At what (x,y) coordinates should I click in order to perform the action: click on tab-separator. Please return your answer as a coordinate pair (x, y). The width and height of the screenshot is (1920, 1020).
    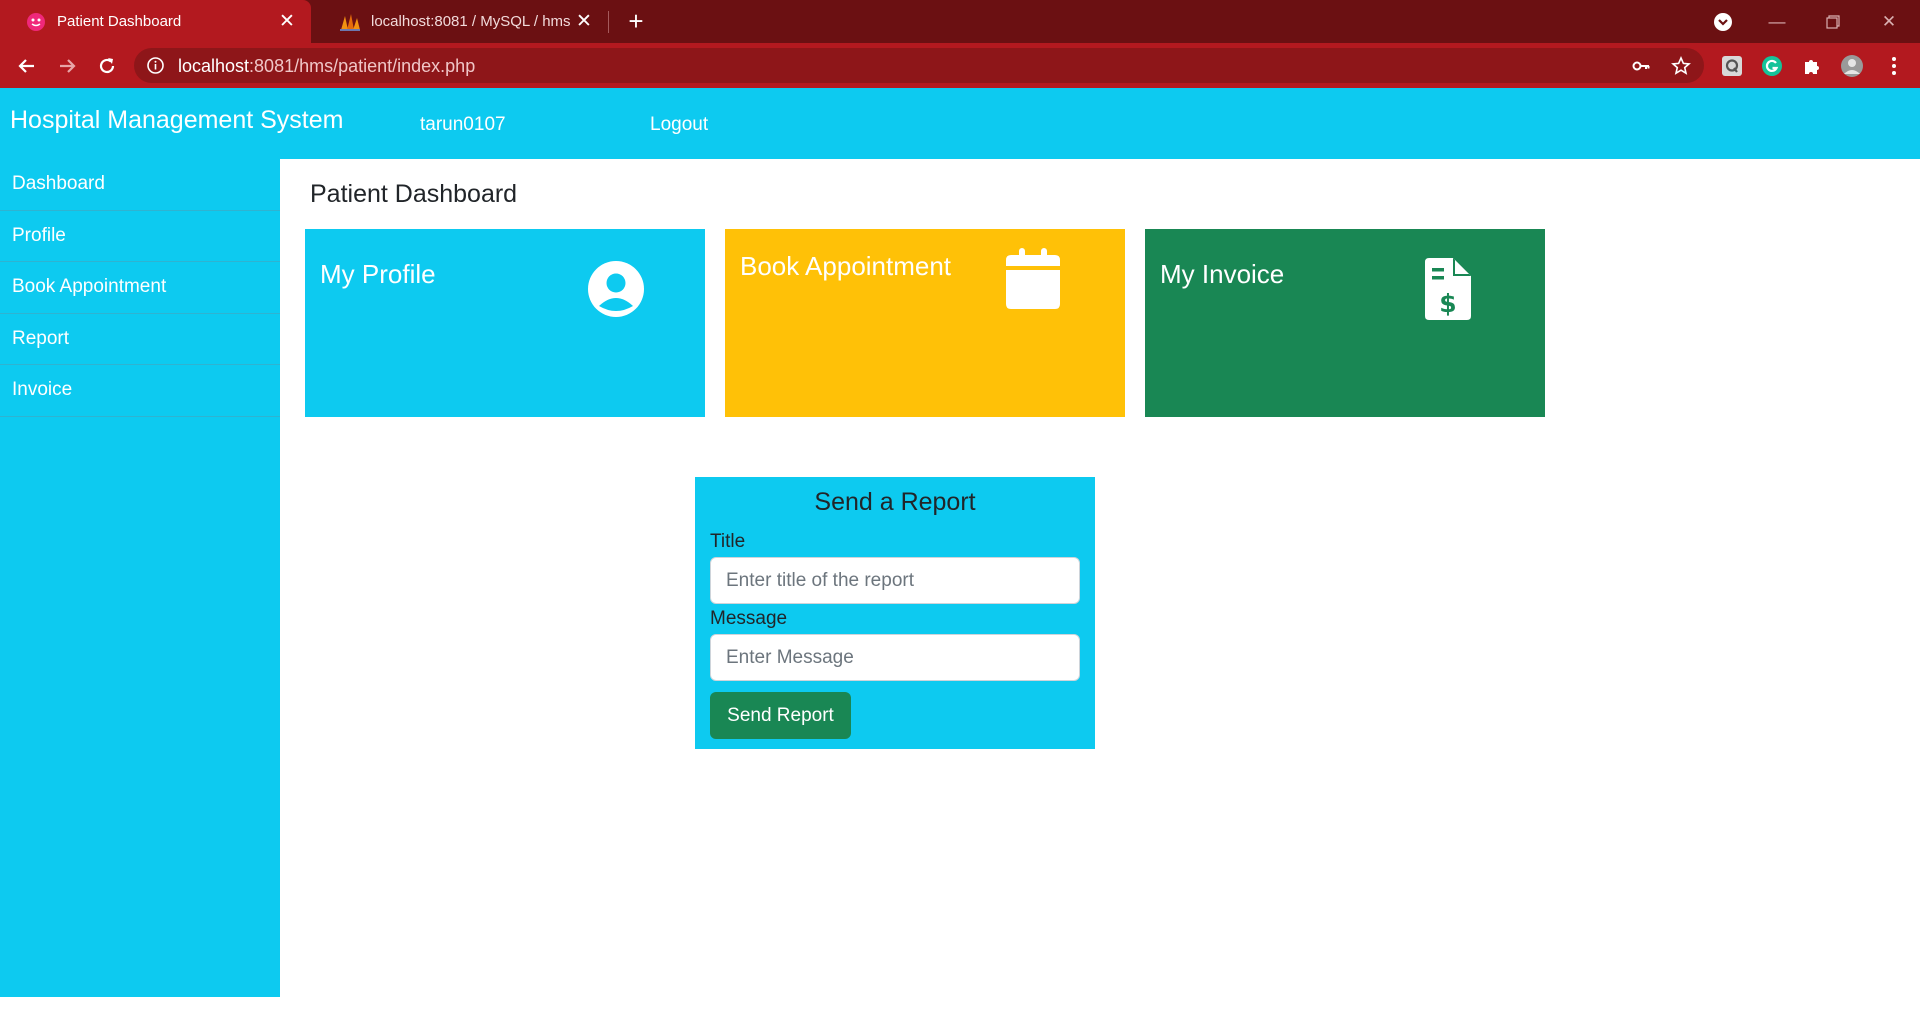
    Looking at the image, I should click on (608, 22).